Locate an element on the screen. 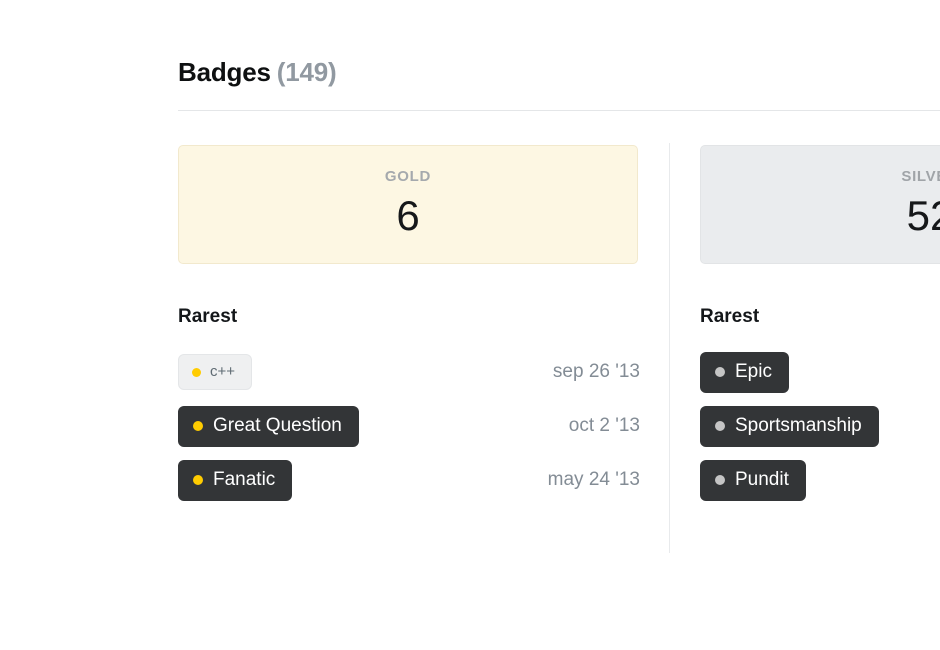  page-title-text: Badges is located at coordinates (224, 72).